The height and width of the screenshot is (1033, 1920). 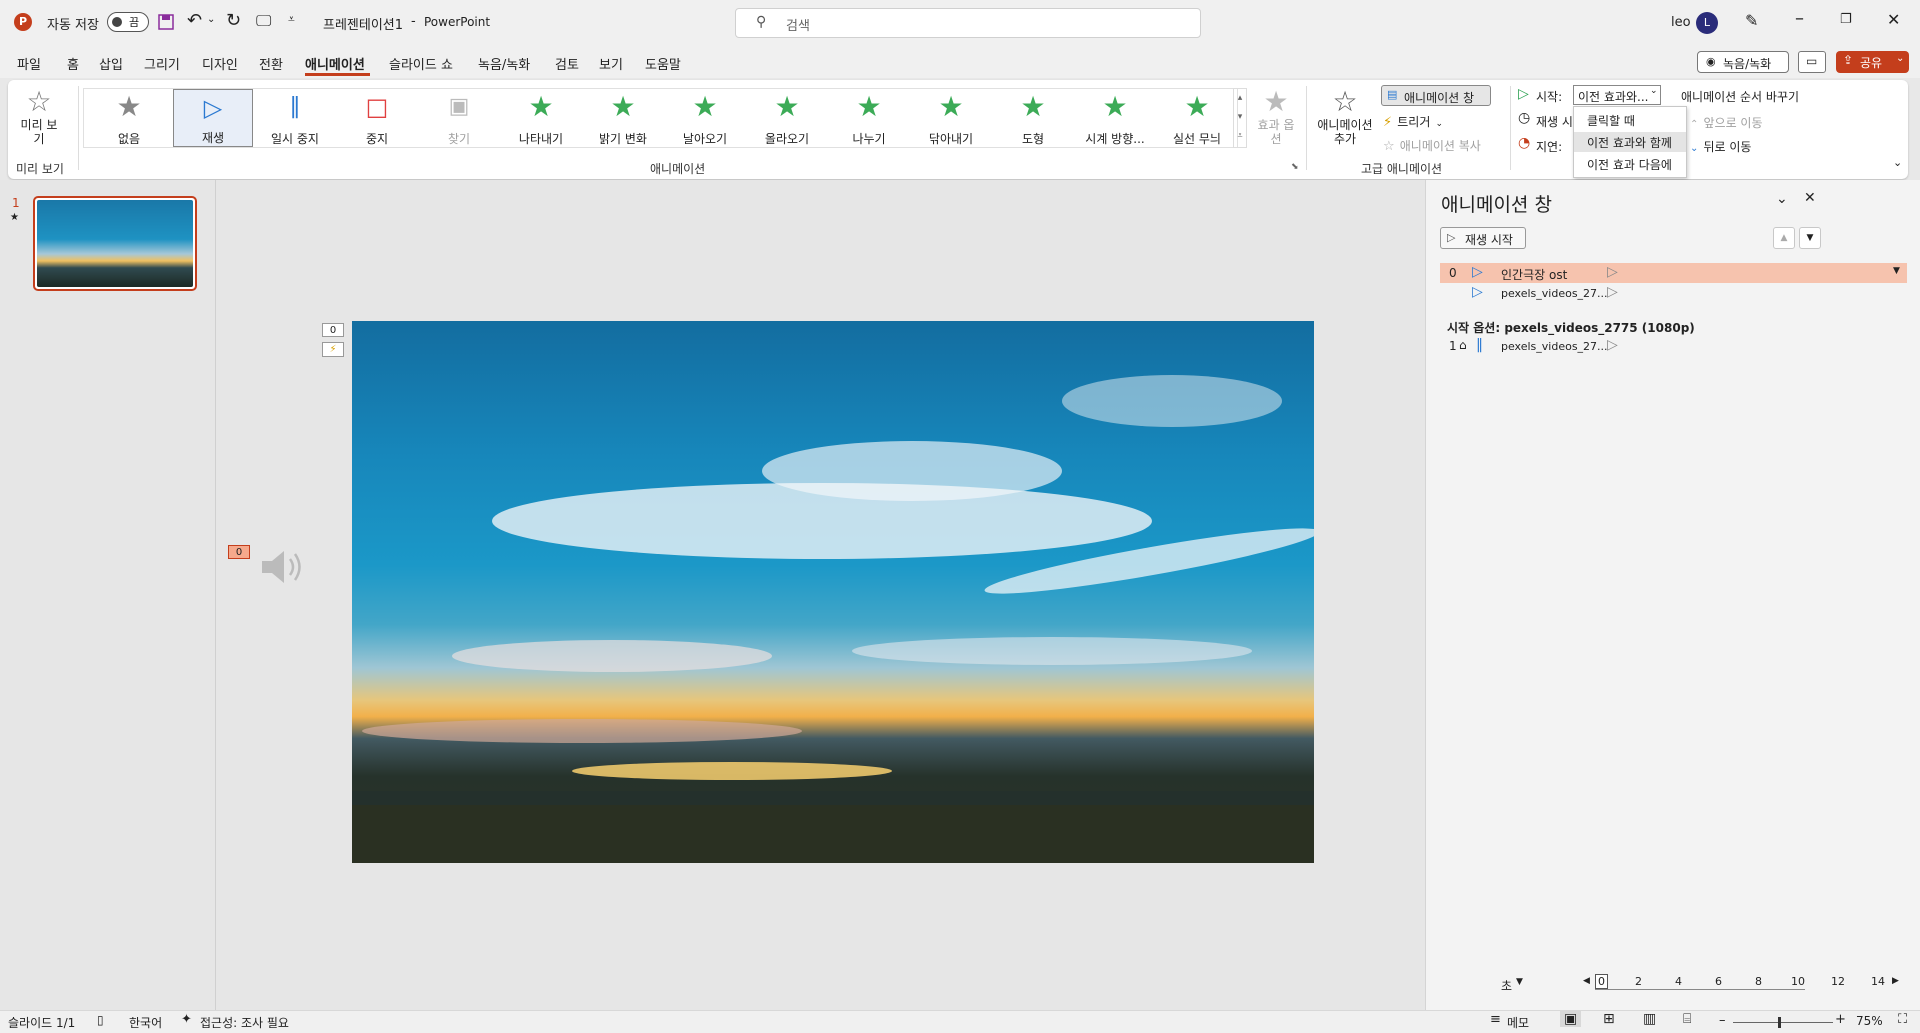 I want to click on pane-close-icon: ✕, so click(x=1810, y=198).